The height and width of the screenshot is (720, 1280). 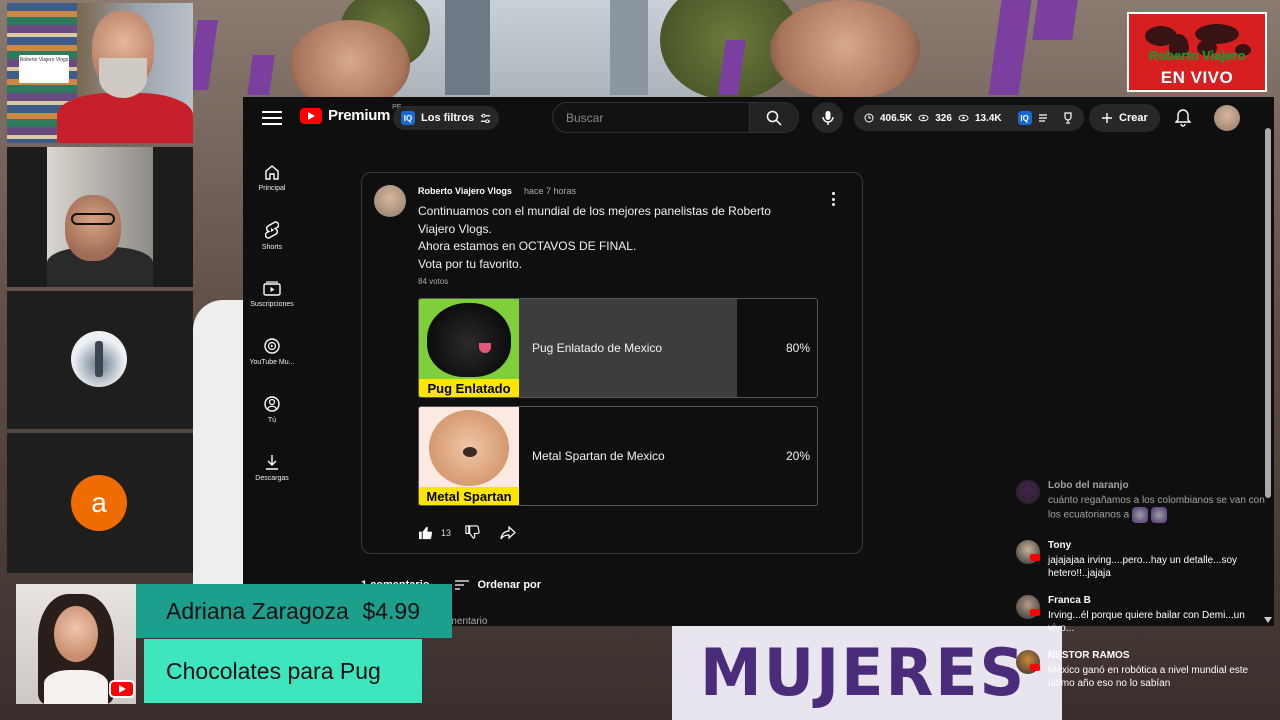 I want to click on channel-stats: 406.5K 326 13.4K IQ, so click(x=969, y=118).